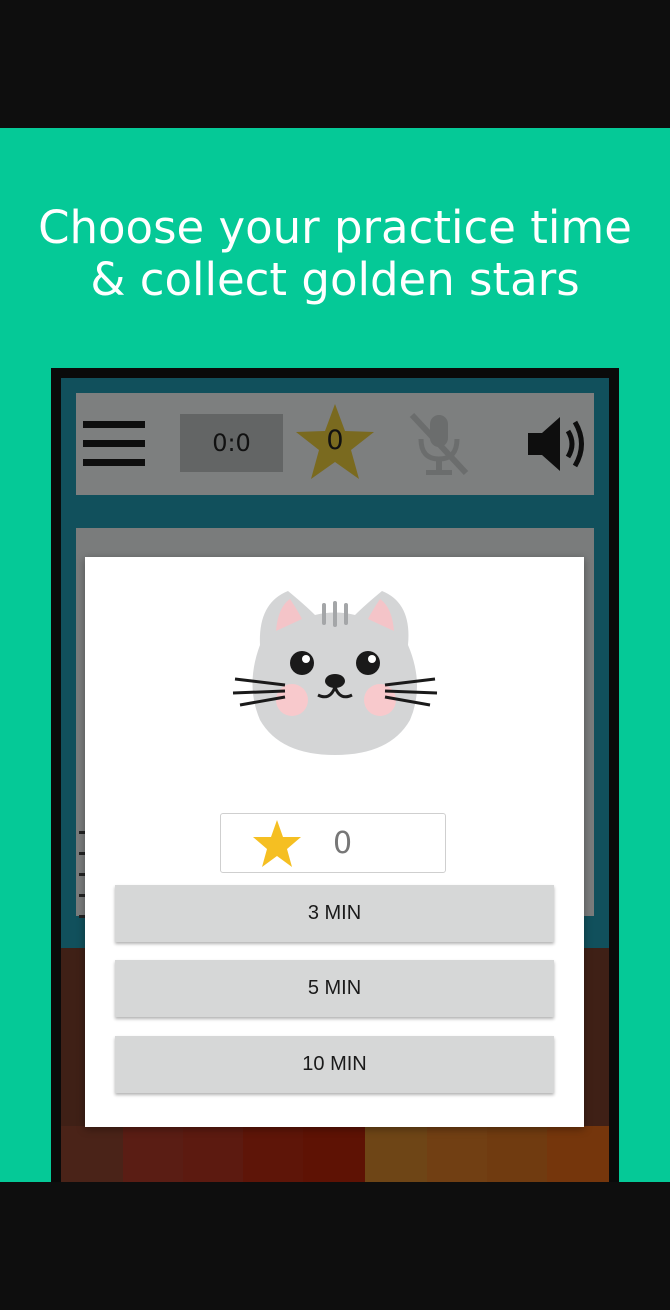 The width and height of the screenshot is (670, 1310). I want to click on speaker-icon, so click(557, 444).